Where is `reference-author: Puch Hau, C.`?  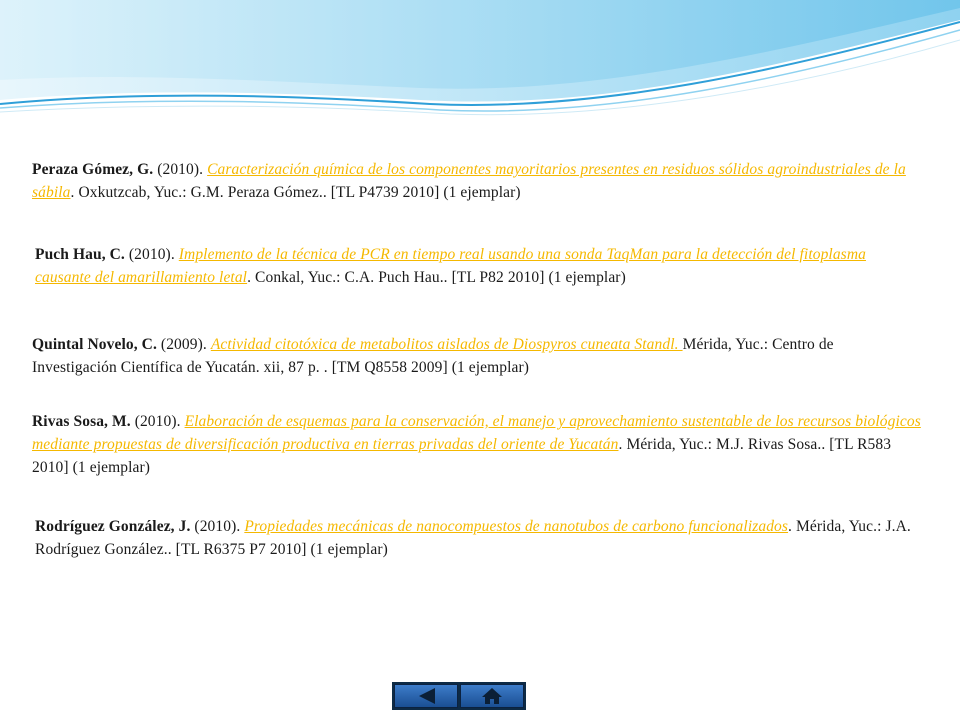
reference-author: Puch Hau, C. is located at coordinates (80, 254).